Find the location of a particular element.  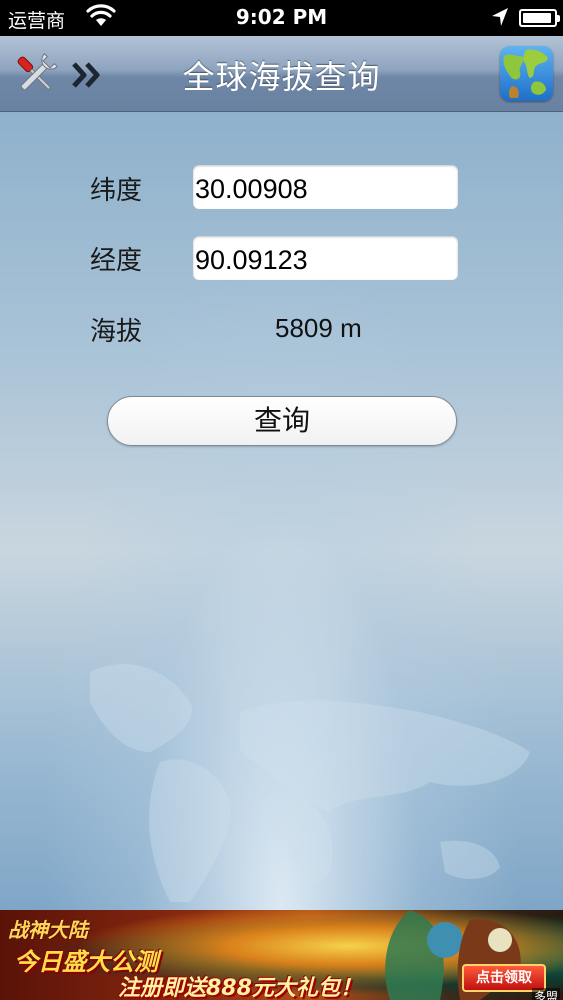

status-time: 9:02 PM is located at coordinates (281, 17).